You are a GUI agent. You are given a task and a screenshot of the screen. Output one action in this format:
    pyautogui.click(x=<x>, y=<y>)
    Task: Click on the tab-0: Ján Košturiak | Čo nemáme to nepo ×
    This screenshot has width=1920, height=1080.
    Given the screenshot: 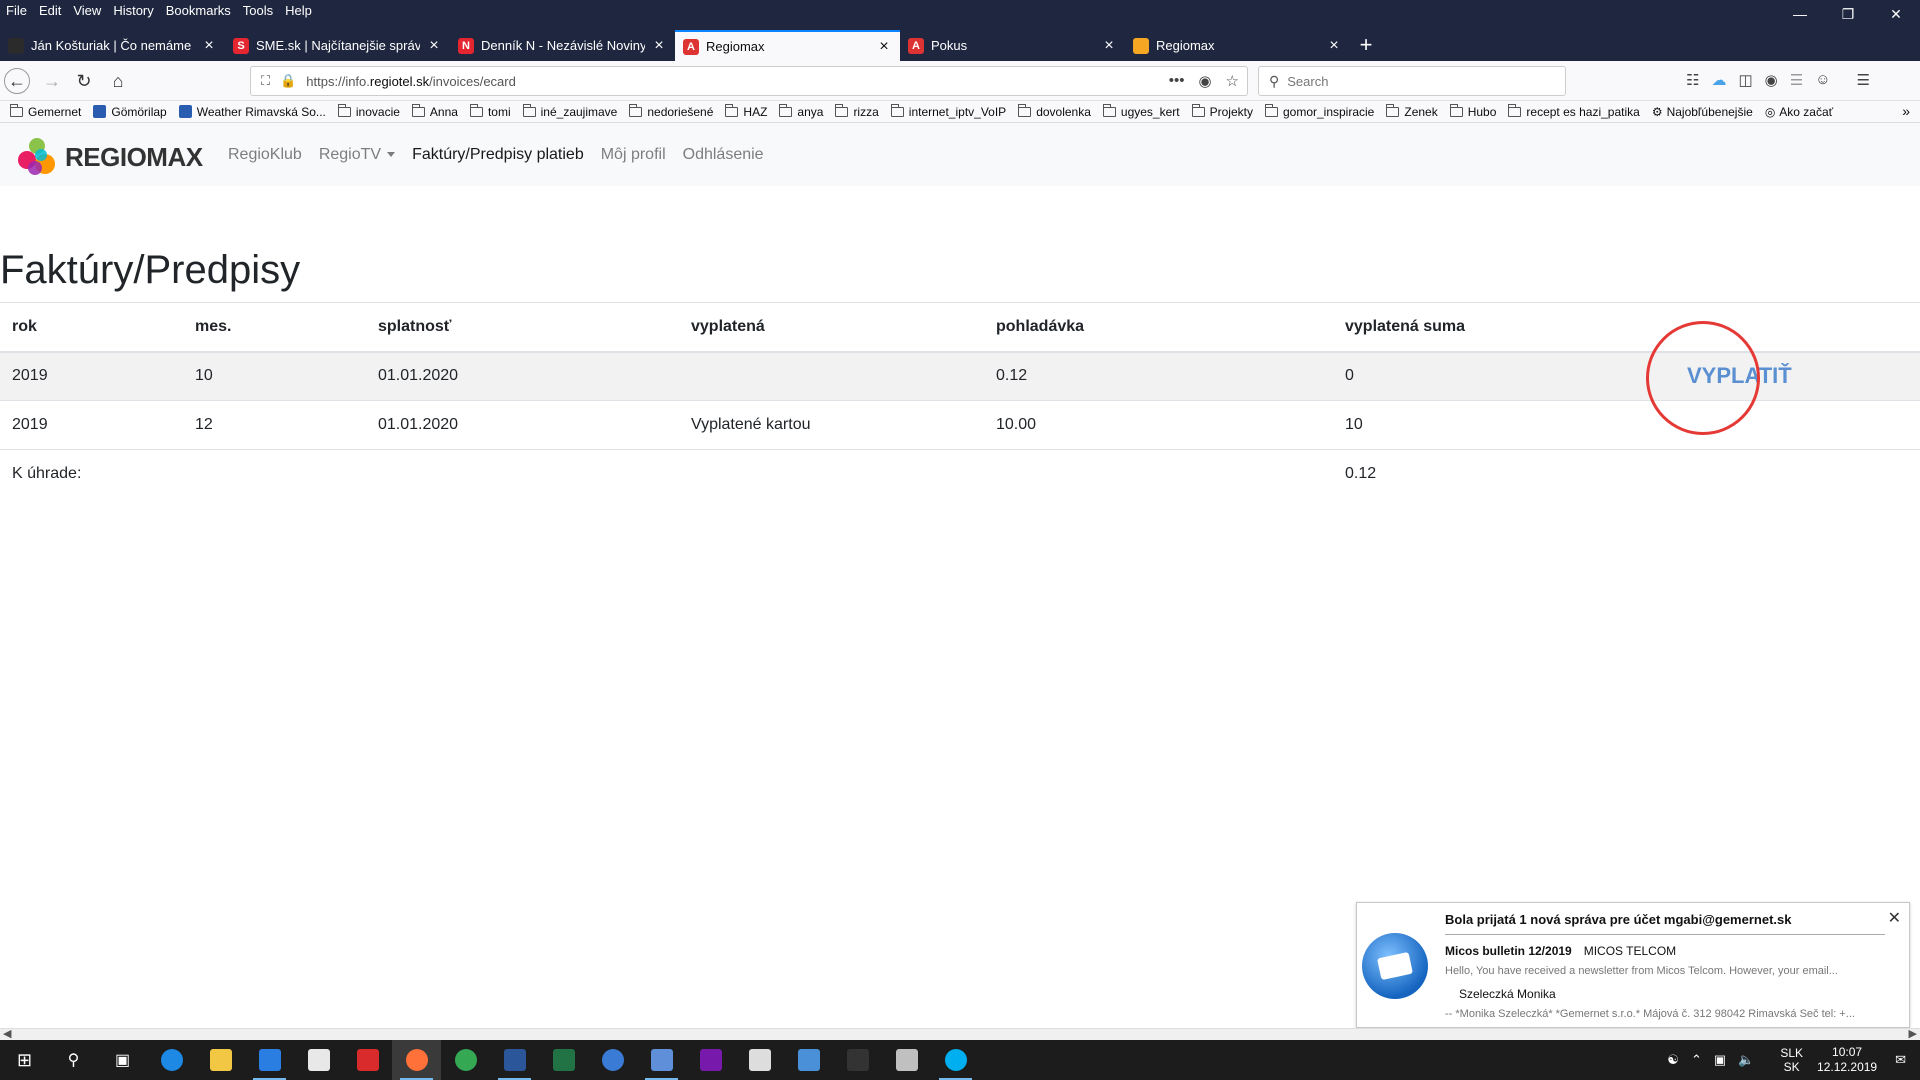 What is the action you would take?
    pyautogui.click(x=112, y=45)
    